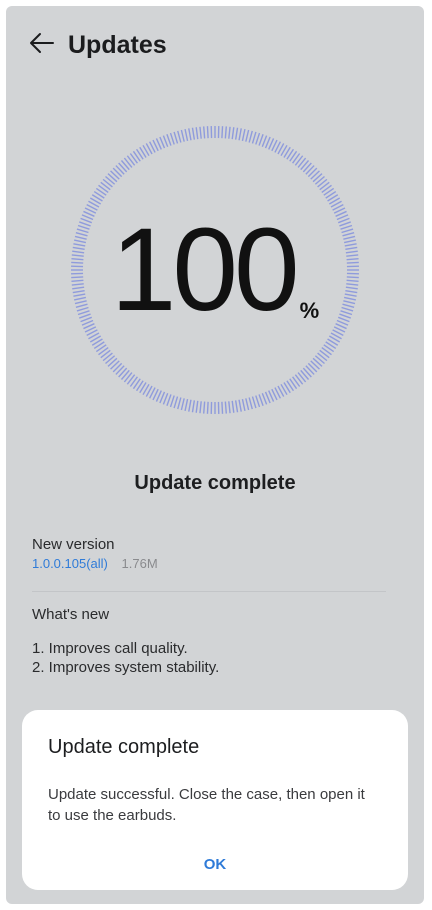 The image size is (432, 910). I want to click on page-title: Updates, so click(117, 44).